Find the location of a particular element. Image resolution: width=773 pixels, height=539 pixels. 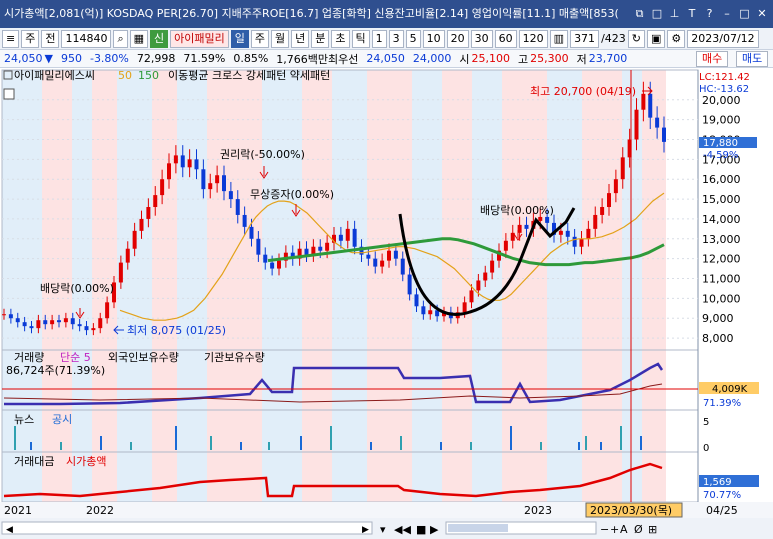

restore-icon: ⧉ is located at coordinates (640, 14).